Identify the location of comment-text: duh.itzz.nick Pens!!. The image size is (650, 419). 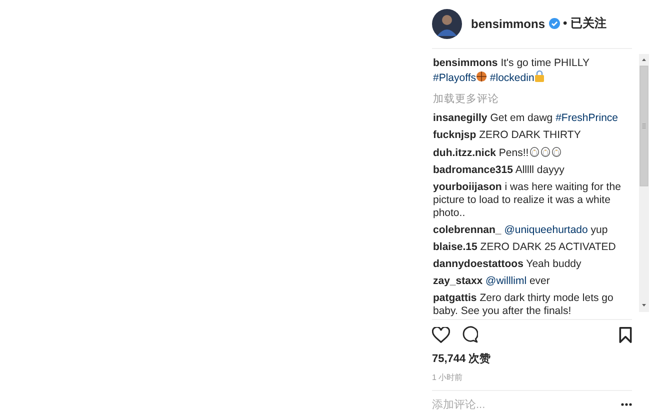
(530, 153).